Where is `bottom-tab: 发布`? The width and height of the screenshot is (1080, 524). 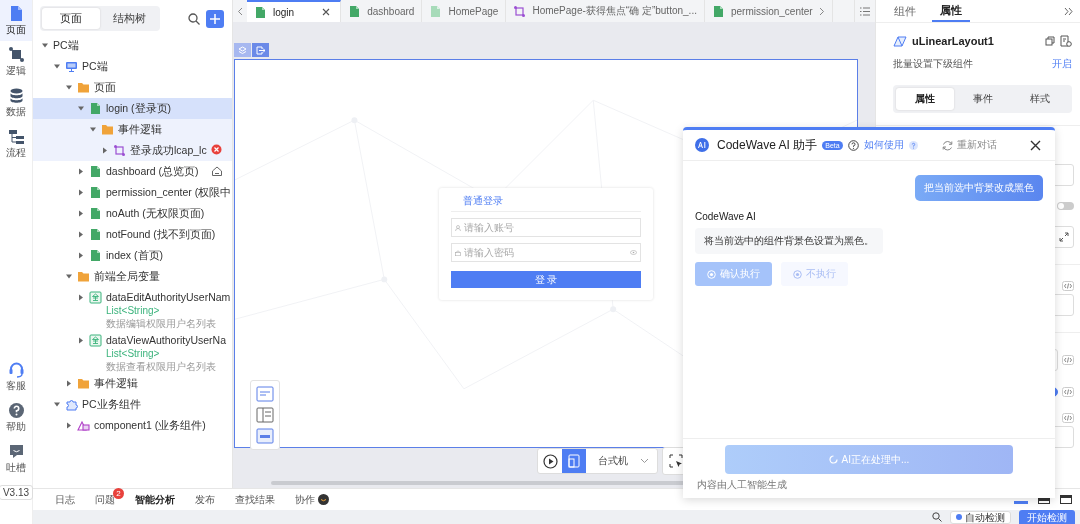
bottom-tab: 发布 is located at coordinates (205, 499).